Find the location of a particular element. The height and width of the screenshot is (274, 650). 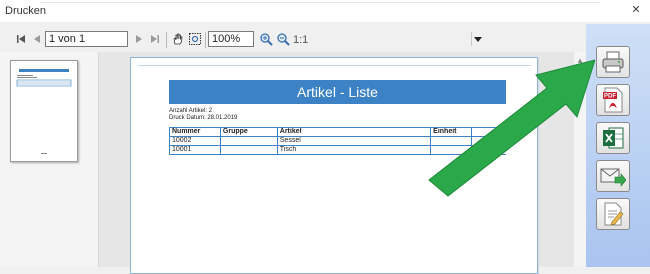

last-page-icon is located at coordinates (155, 39).